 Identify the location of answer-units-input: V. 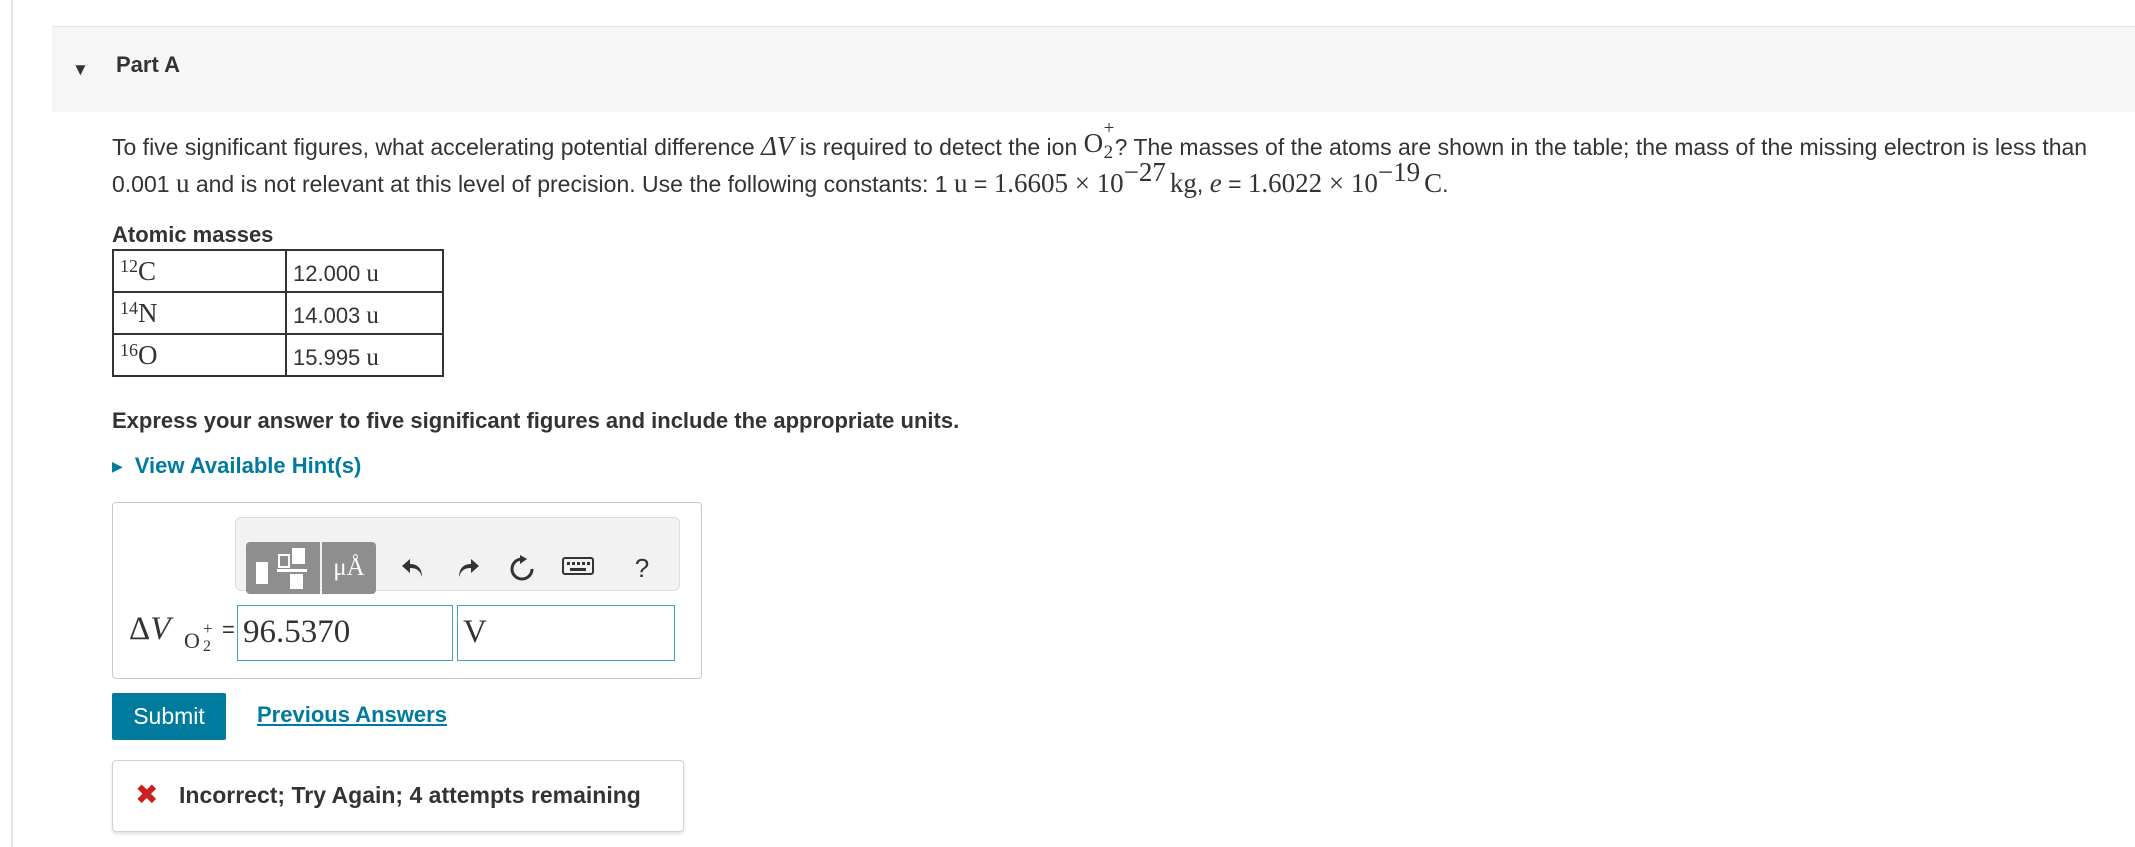
(566, 633).